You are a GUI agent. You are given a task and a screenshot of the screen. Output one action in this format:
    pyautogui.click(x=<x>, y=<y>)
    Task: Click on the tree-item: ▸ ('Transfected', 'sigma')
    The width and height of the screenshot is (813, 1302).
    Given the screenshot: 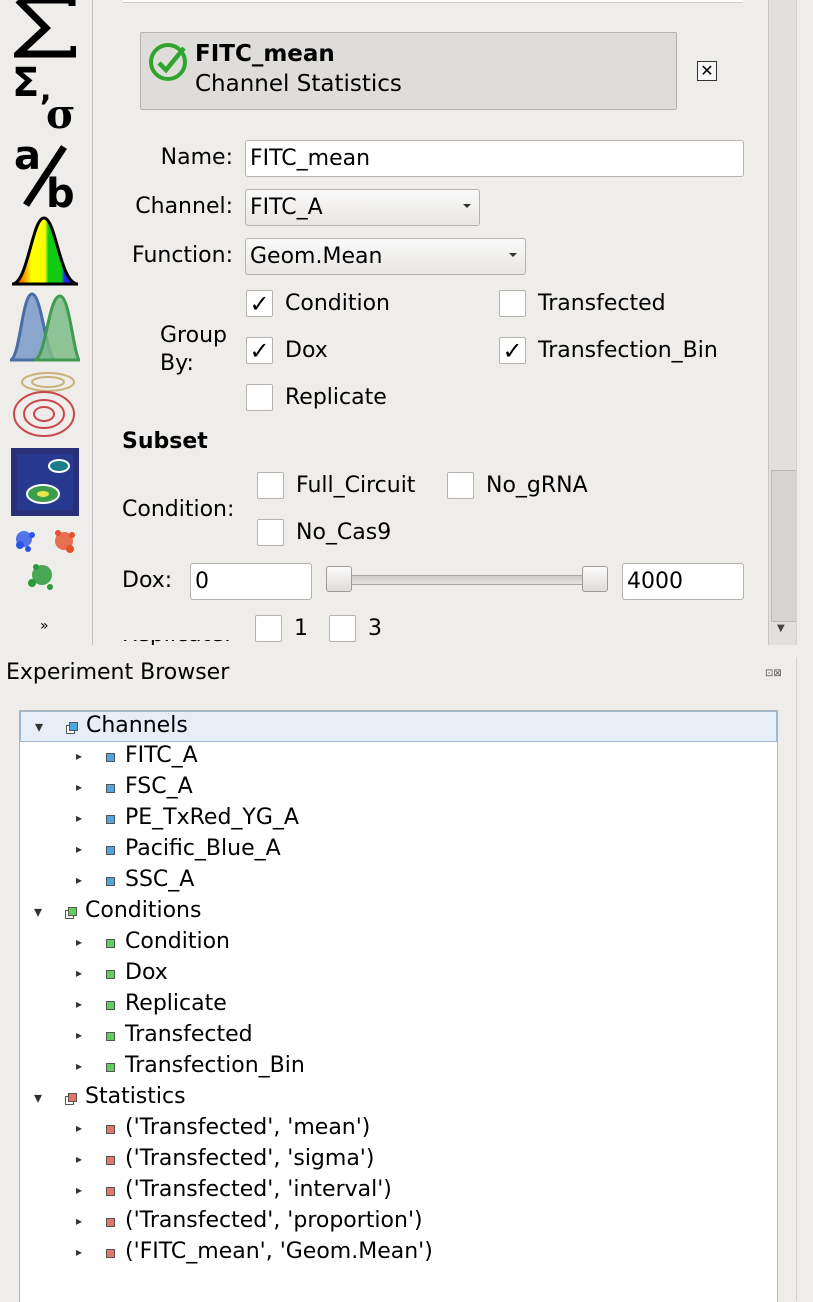 What is the action you would take?
    pyautogui.click(x=398, y=1160)
    